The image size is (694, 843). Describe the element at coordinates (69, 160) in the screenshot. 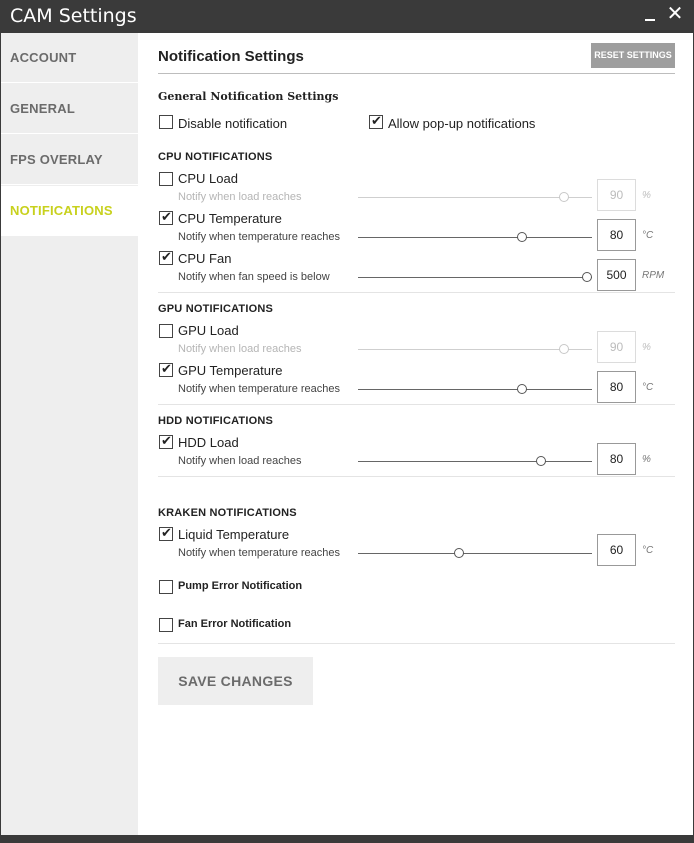

I see `sidebar-item-fps-overlay: FPS OVERLAY` at that location.